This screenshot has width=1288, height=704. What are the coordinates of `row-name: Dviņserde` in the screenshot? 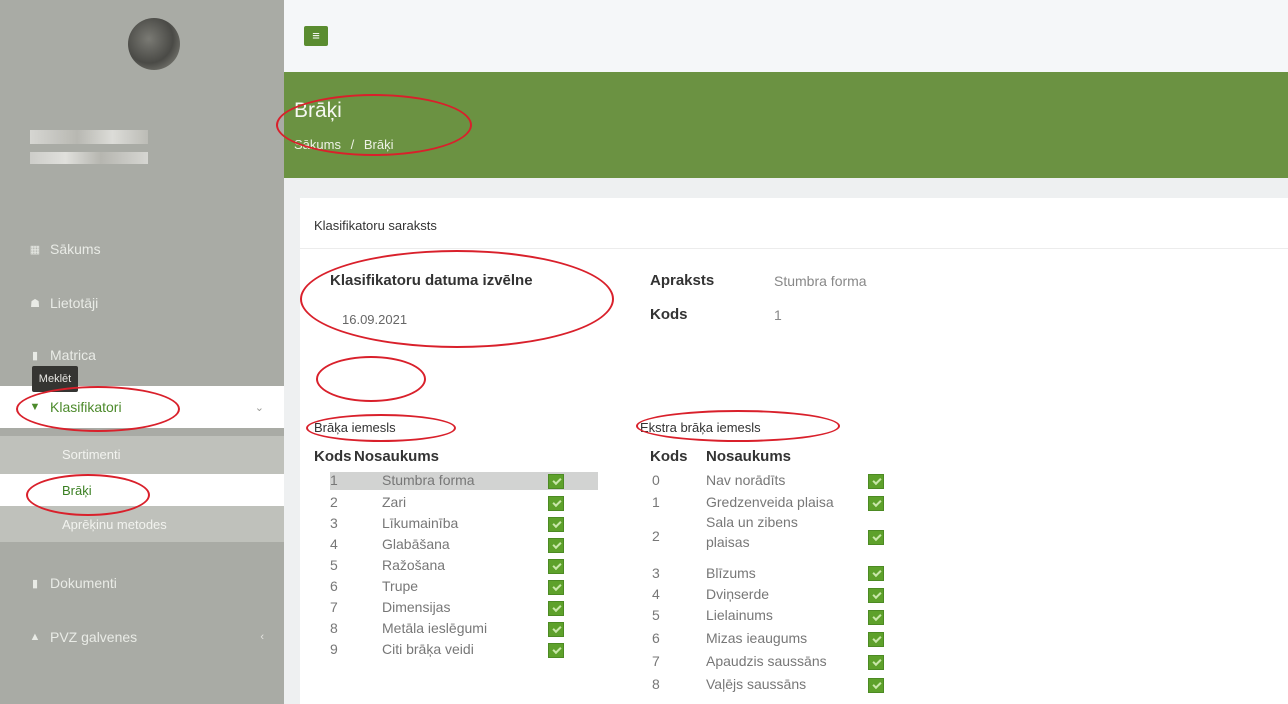 It's located at (738, 594).